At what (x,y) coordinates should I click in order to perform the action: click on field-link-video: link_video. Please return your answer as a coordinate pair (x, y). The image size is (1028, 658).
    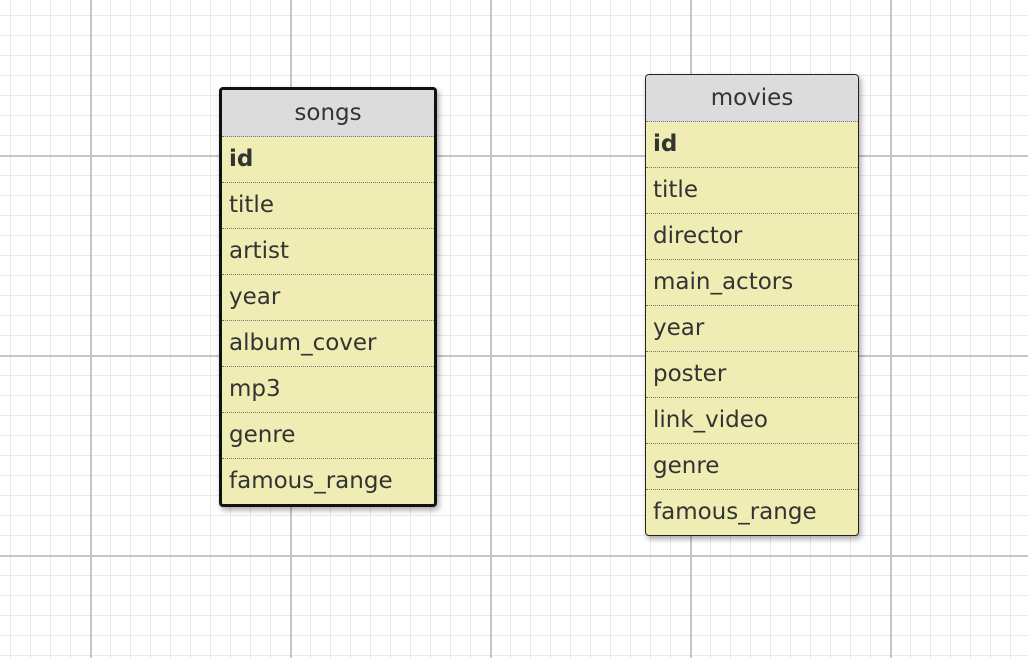
    Looking at the image, I should click on (752, 421).